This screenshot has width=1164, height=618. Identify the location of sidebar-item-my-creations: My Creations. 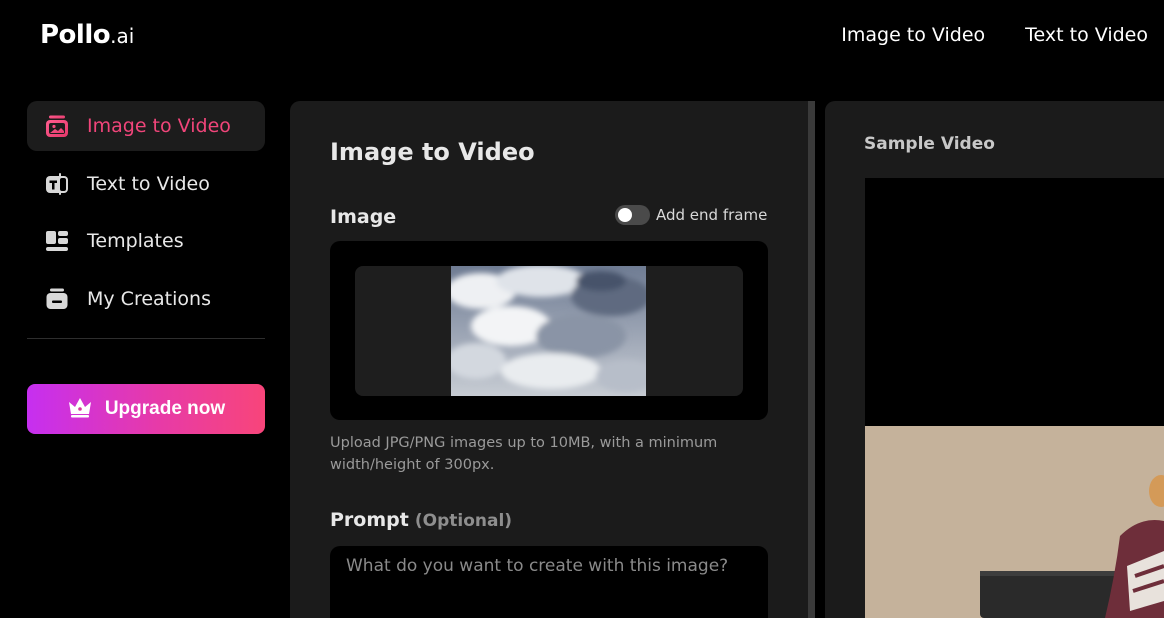
(146, 299).